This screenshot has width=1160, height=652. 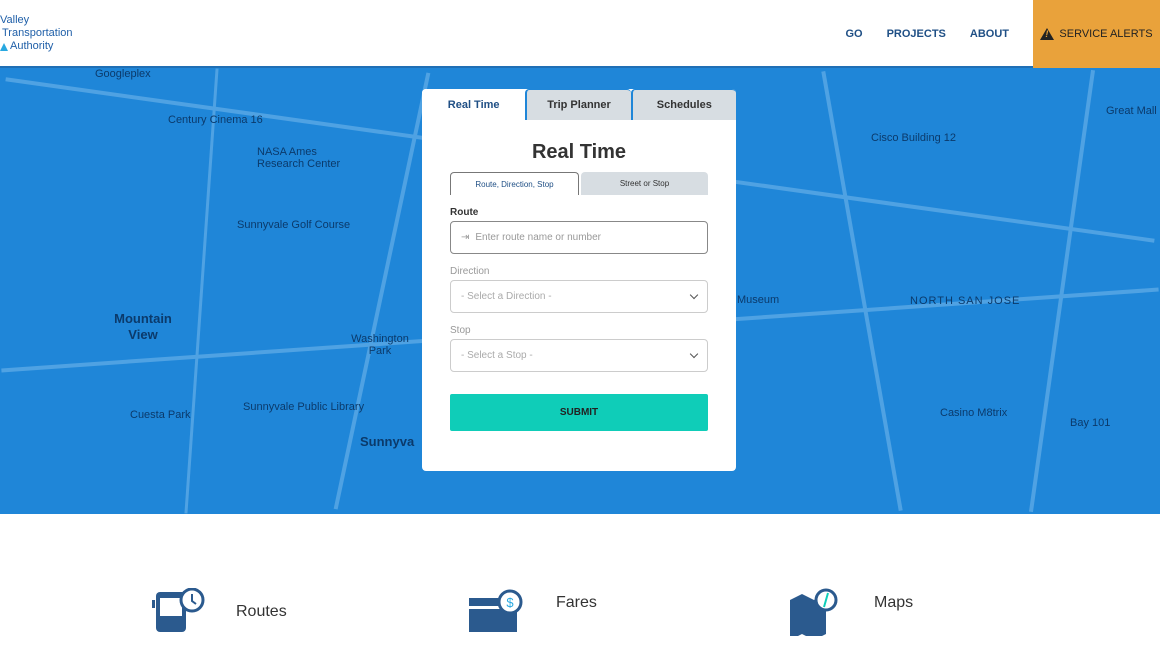 What do you see at coordinates (538, 237) in the screenshot?
I see `route-placeholder: Enter route name or number` at bounding box center [538, 237].